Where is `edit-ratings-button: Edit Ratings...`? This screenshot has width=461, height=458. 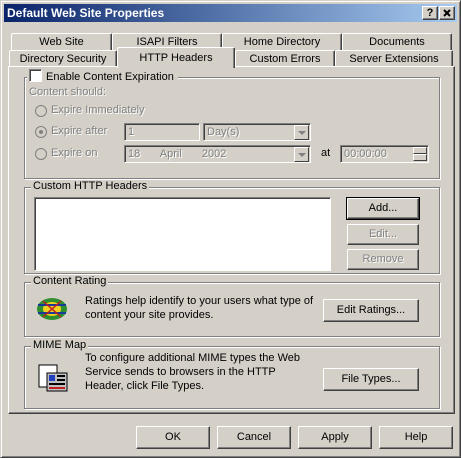 edit-ratings-button: Edit Ratings... is located at coordinates (371, 310).